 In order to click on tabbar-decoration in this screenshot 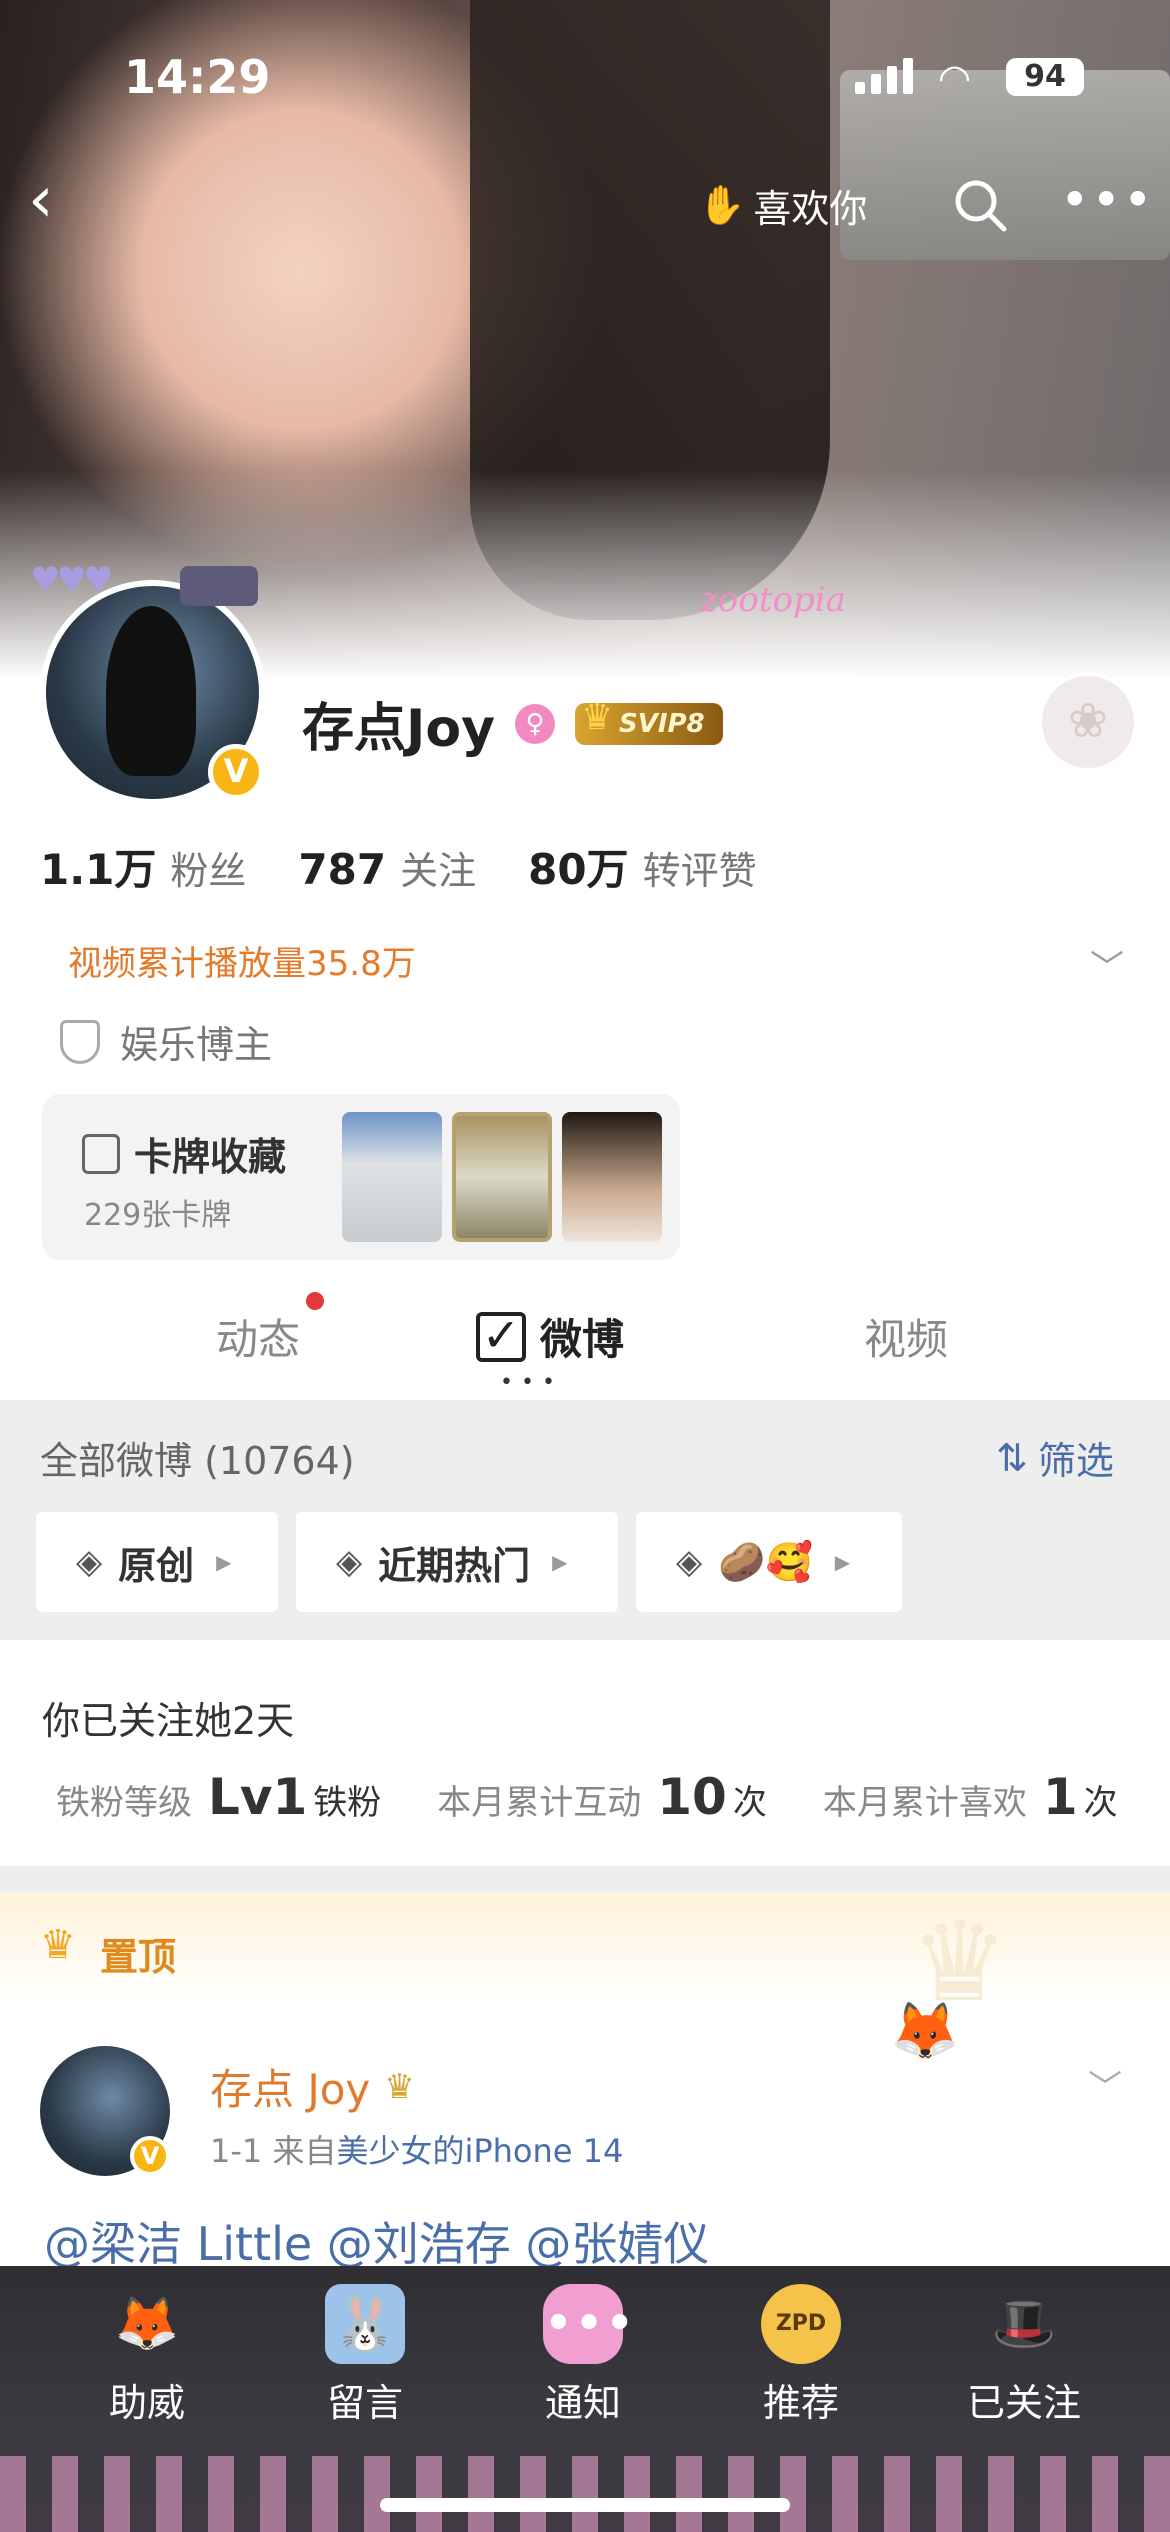, I will do `click(585, 2494)`.